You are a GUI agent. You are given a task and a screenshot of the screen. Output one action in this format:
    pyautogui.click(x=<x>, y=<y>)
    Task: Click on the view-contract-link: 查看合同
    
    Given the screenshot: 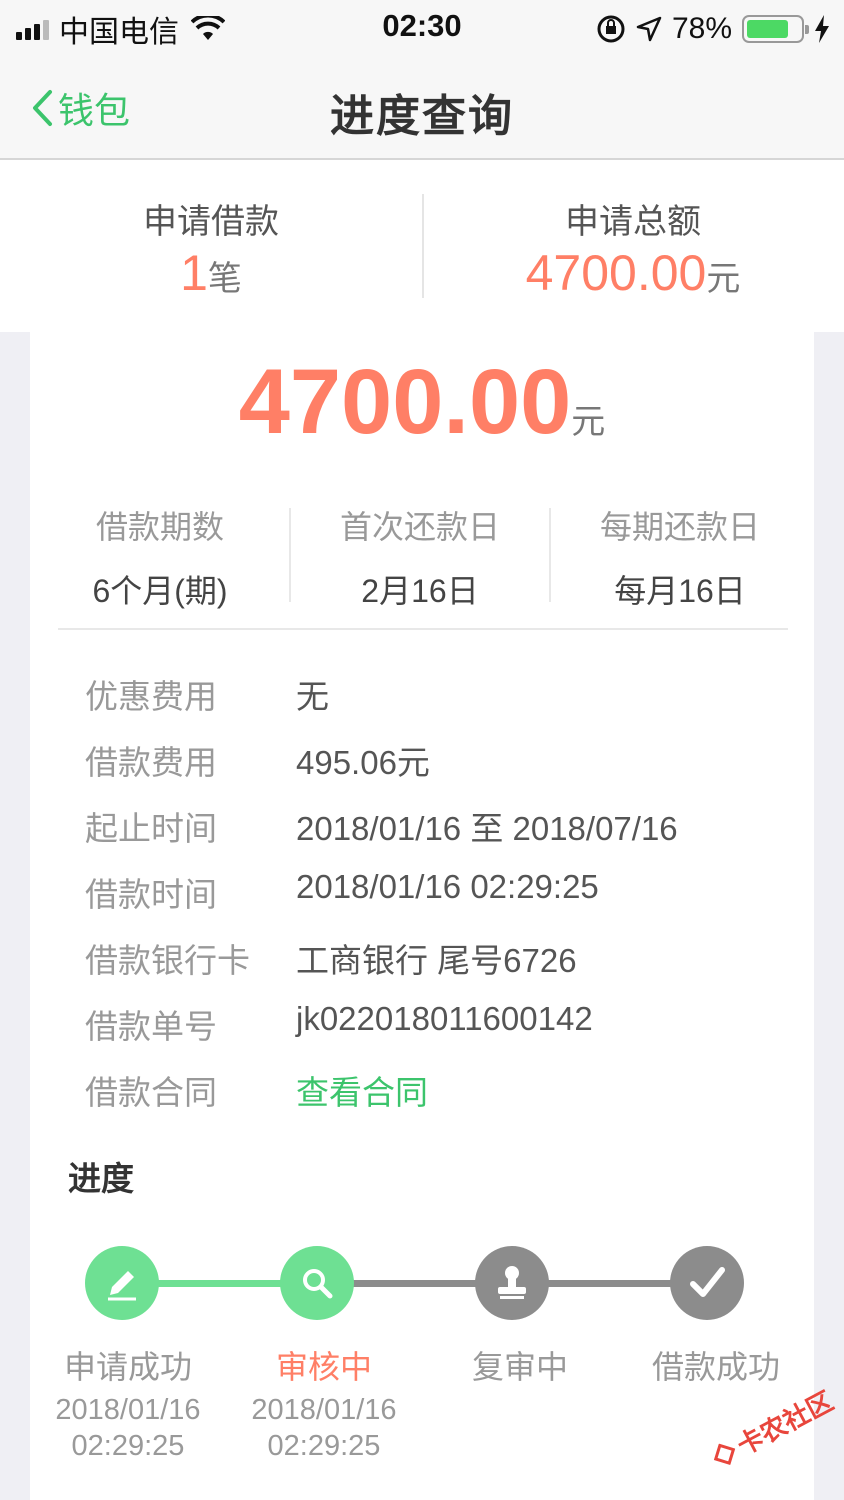 What is the action you would take?
    pyautogui.click(x=362, y=1090)
    